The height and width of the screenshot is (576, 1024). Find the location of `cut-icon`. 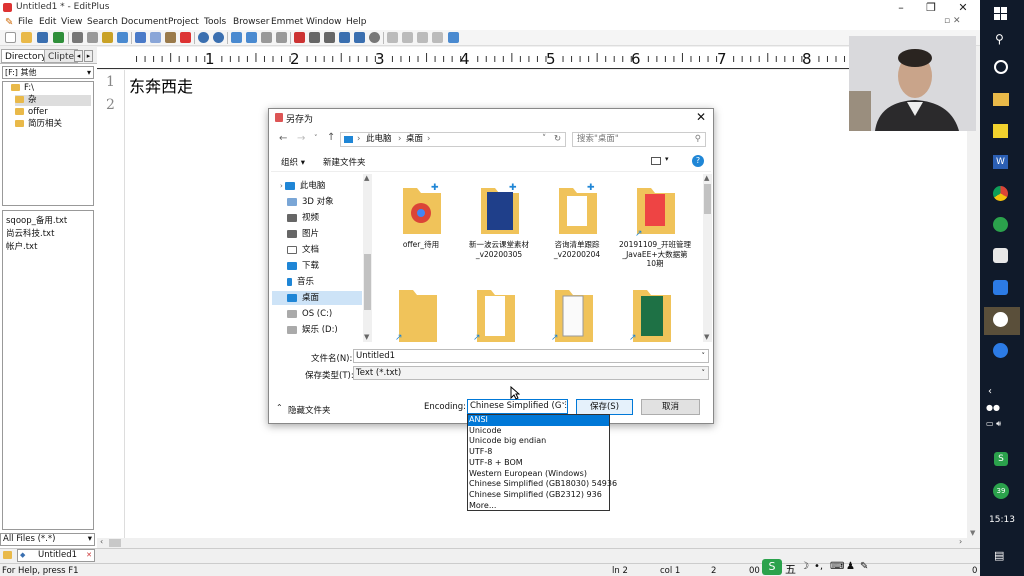

cut-icon is located at coordinates (140, 37).